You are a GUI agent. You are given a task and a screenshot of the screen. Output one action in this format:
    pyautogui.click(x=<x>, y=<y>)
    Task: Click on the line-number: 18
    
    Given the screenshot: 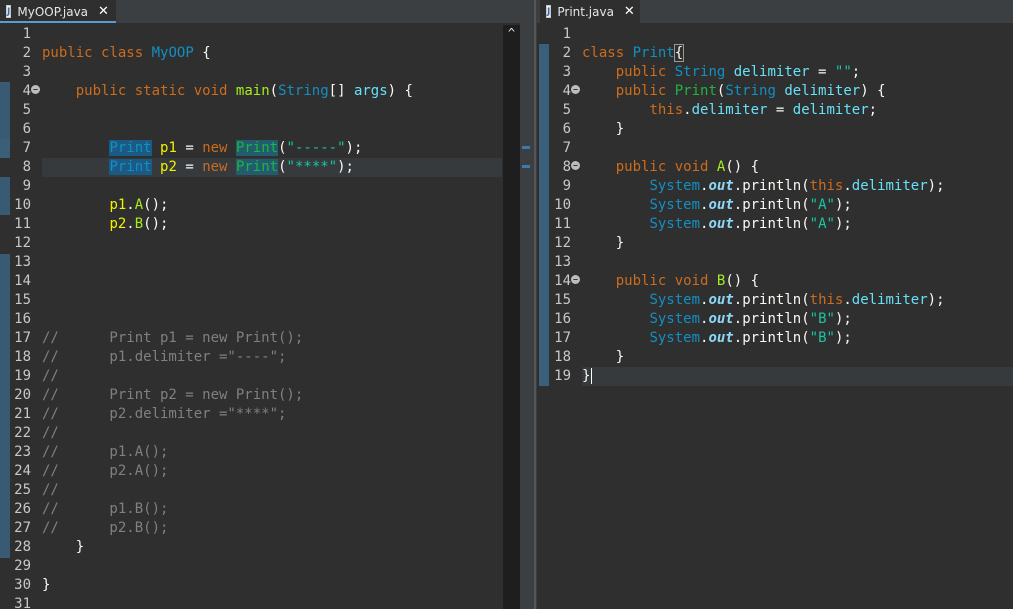 What is the action you would take?
    pyautogui.click(x=22, y=357)
    